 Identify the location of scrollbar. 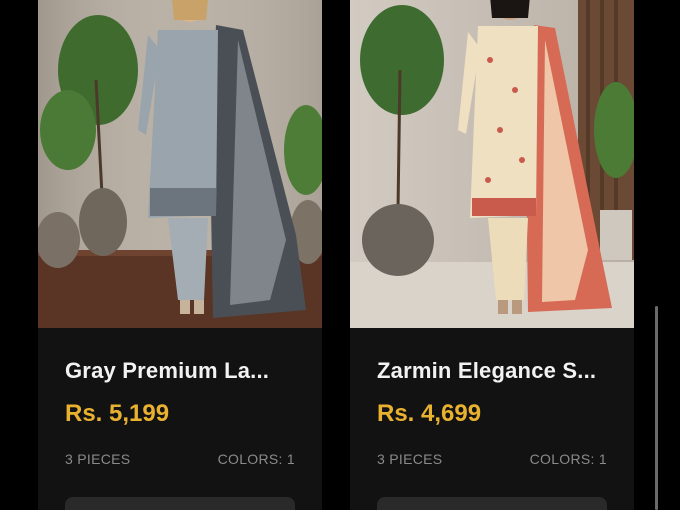
(656, 408).